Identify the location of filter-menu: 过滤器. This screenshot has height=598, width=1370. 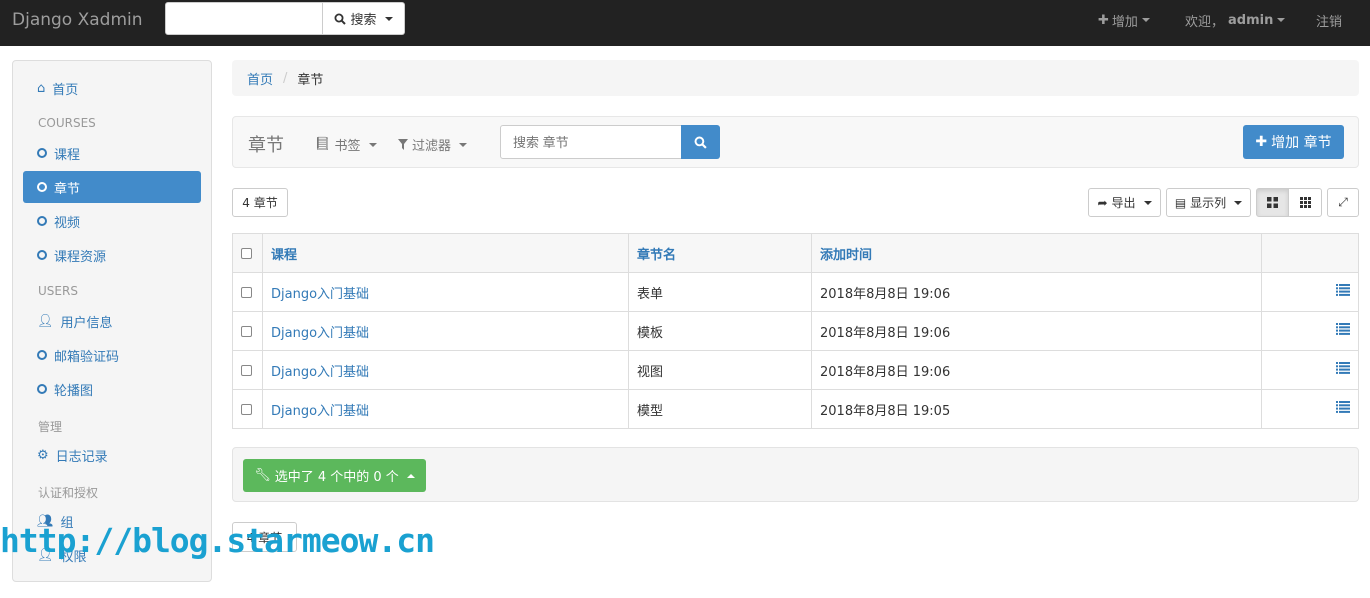
(433, 144).